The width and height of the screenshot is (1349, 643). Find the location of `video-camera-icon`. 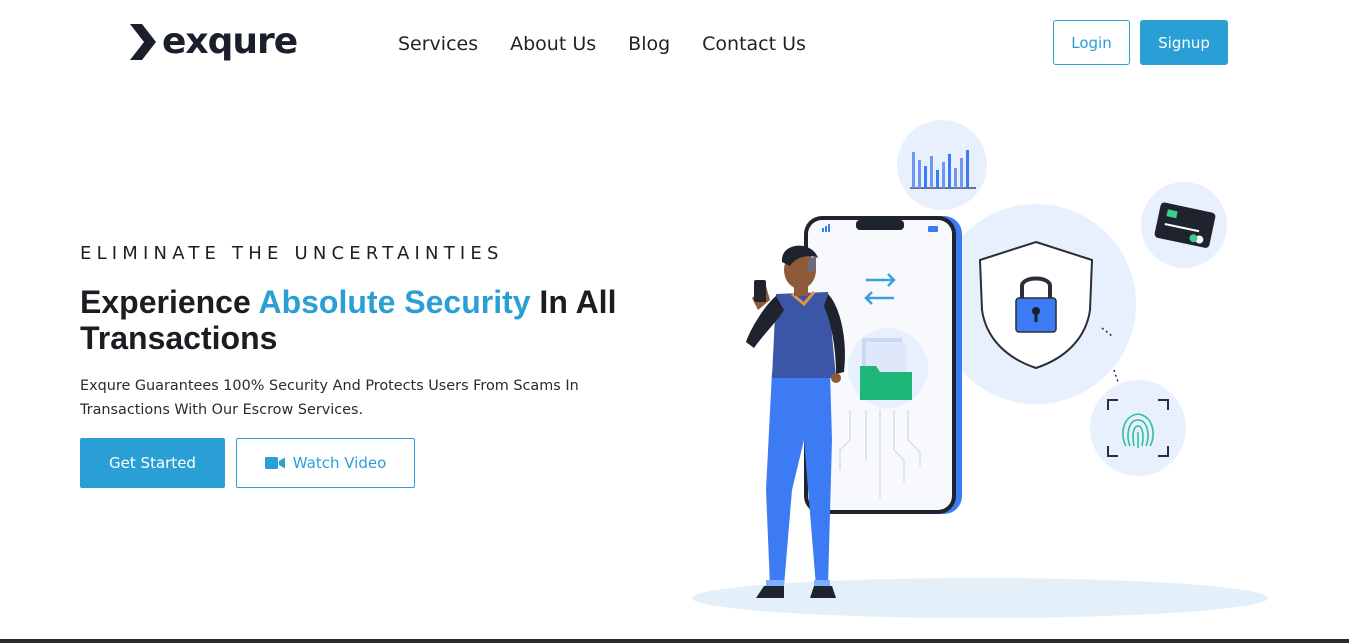

video-camera-icon is located at coordinates (274, 463).